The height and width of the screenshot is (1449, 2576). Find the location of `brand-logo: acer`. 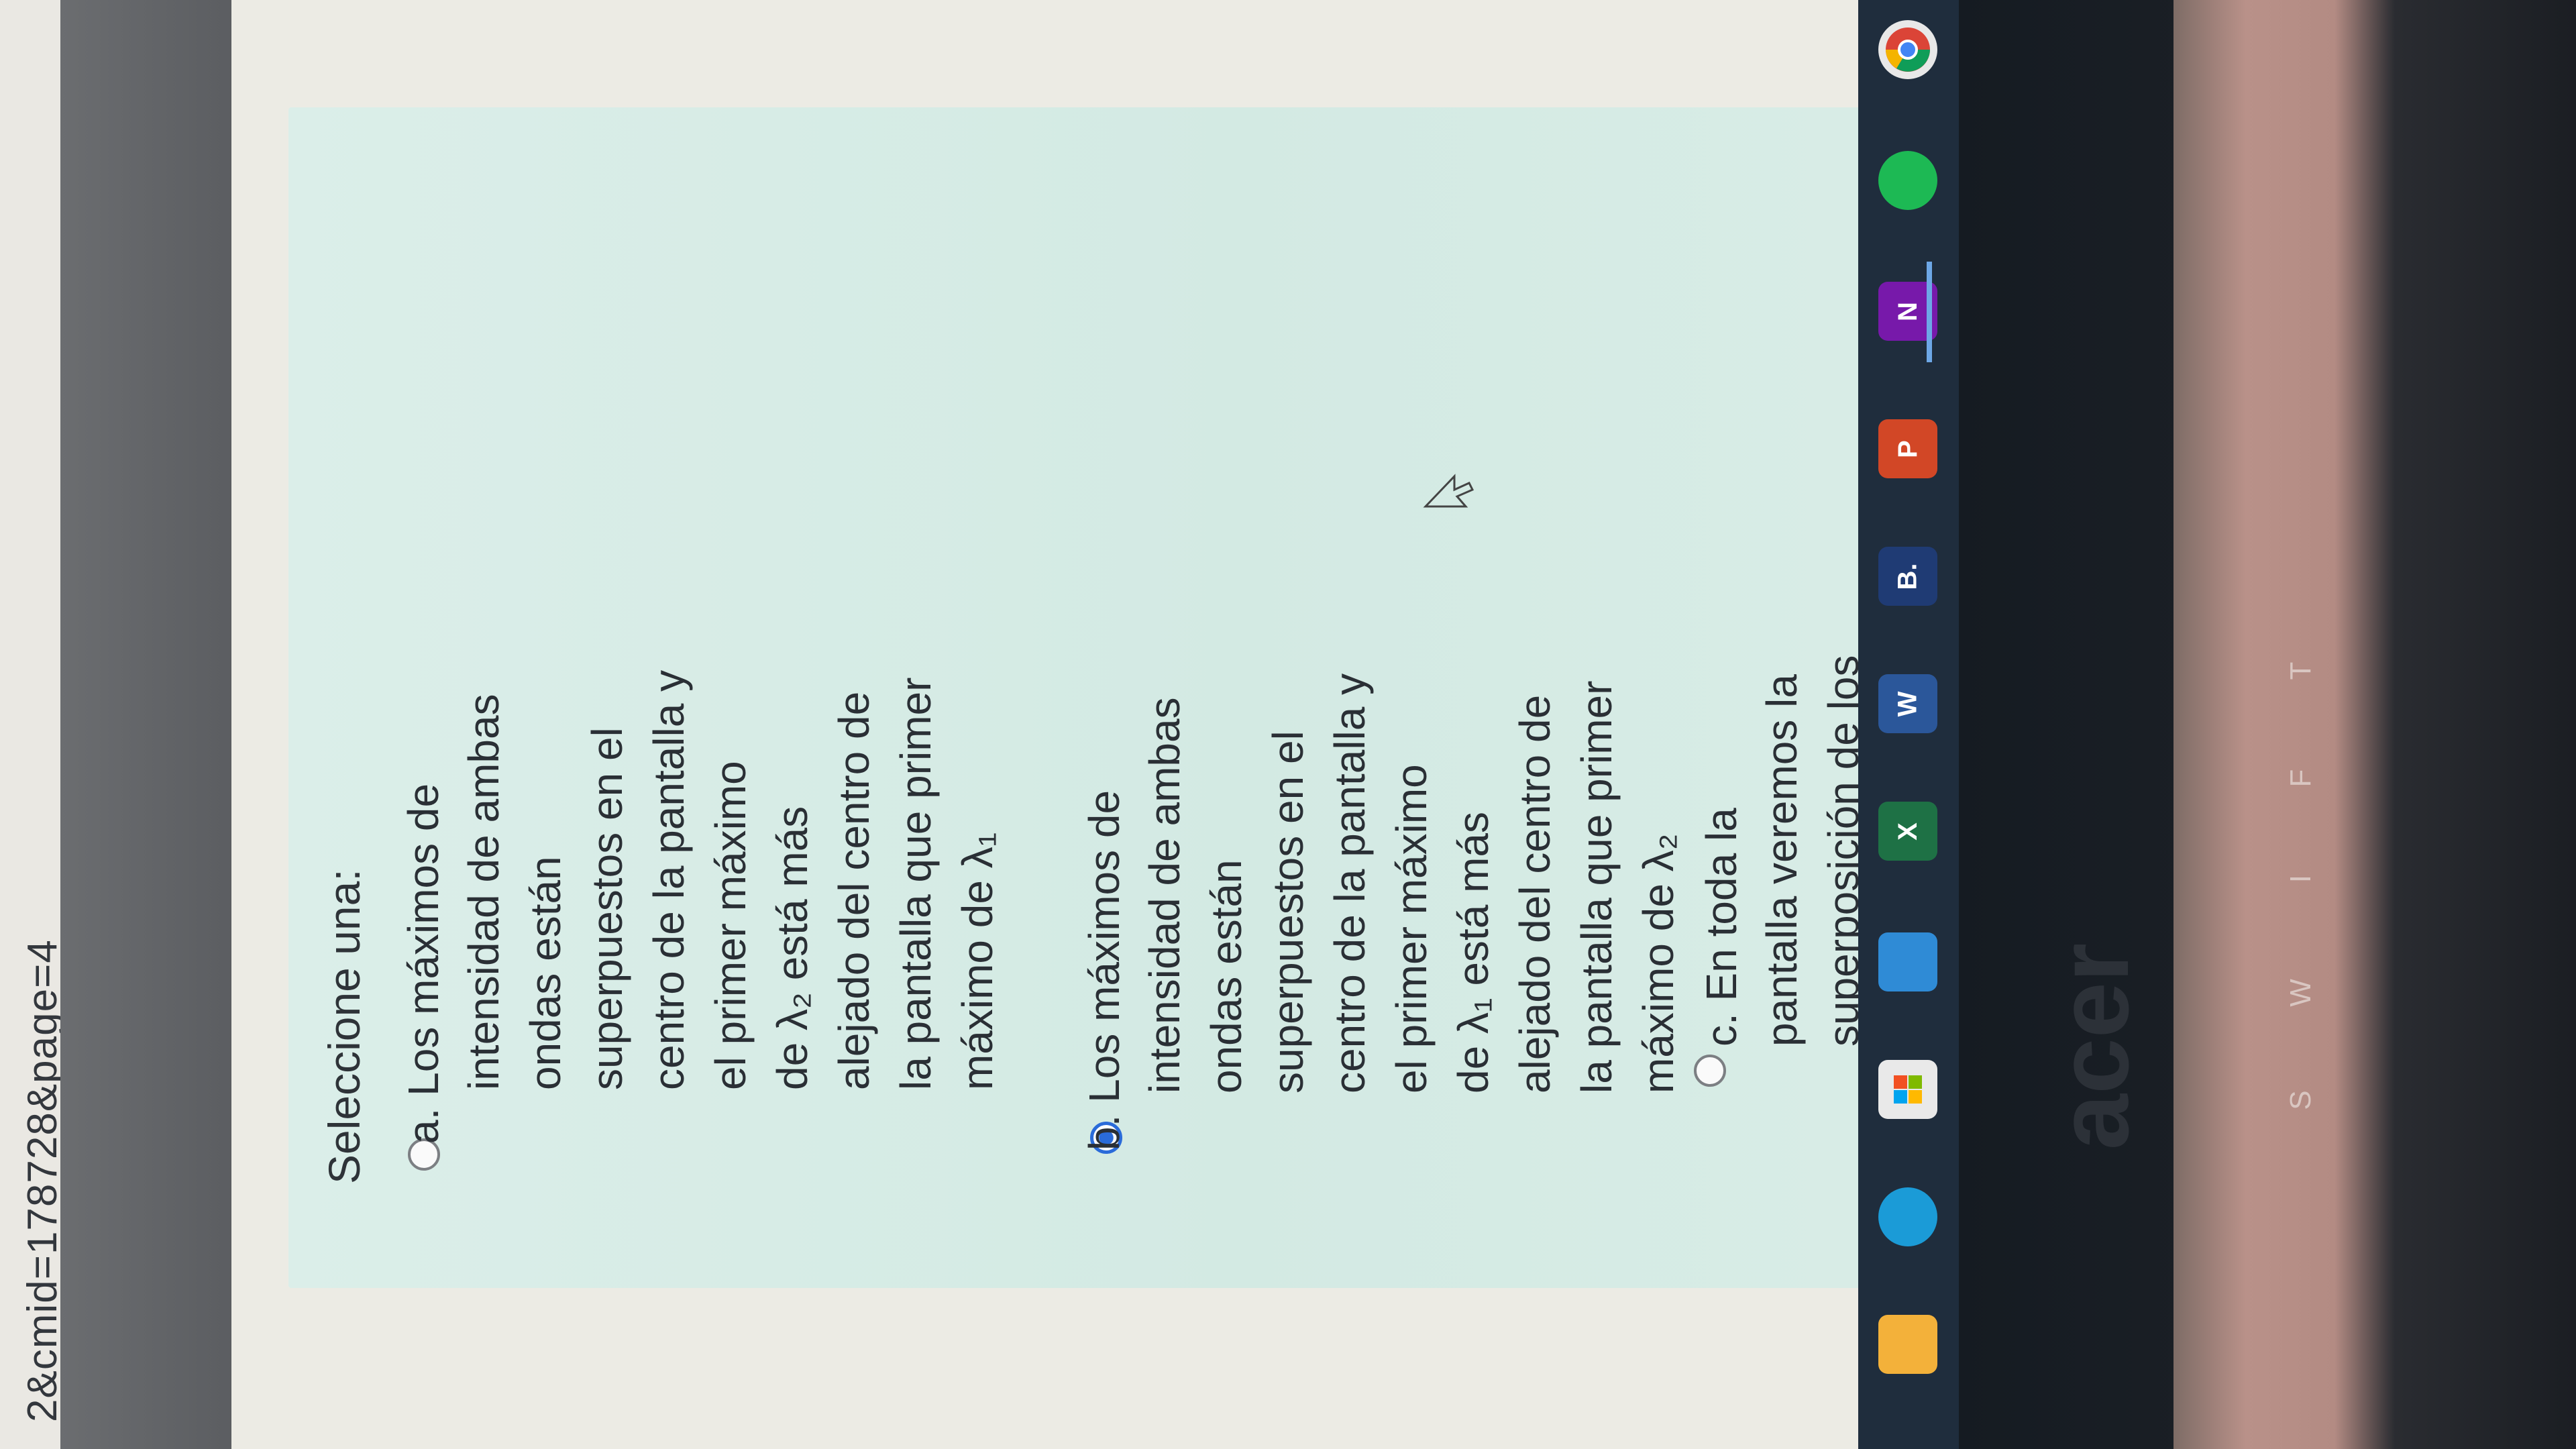

brand-logo: acer is located at coordinates (2092, 1046).